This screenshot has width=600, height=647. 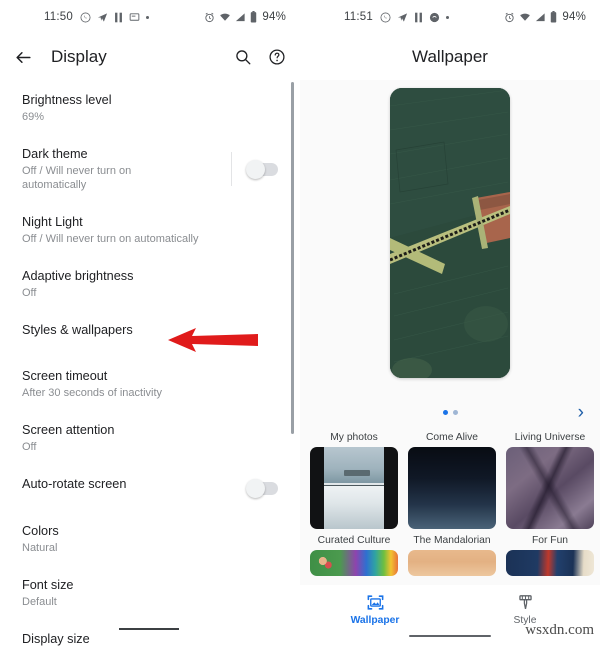 What do you see at coordinates (254, 17) in the screenshot?
I see `battery-icon` at bounding box center [254, 17].